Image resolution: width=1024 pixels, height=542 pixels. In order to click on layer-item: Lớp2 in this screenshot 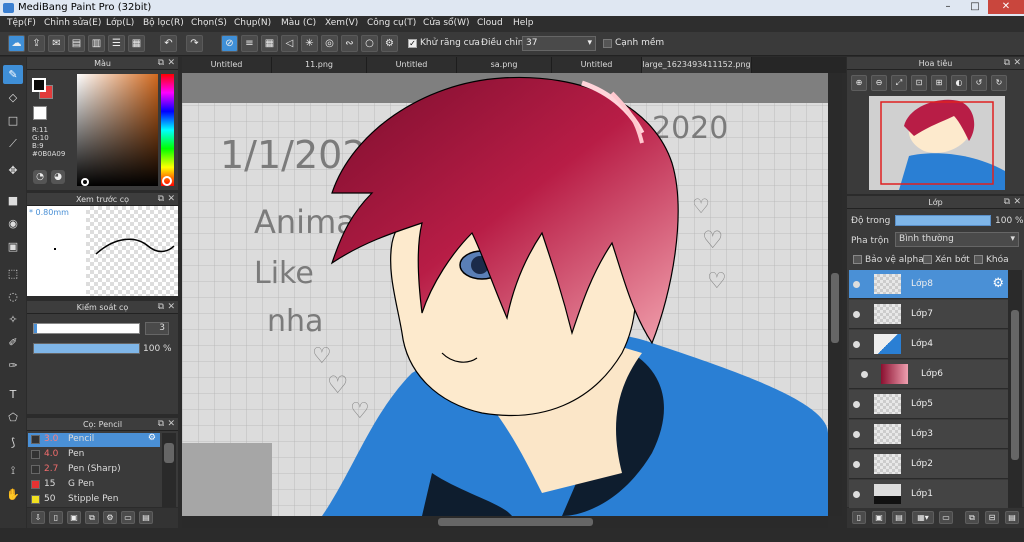, I will do `click(928, 464)`.